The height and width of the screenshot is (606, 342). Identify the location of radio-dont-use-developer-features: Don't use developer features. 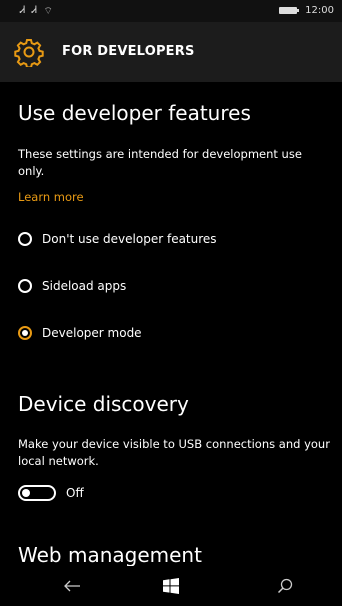
(117, 239).